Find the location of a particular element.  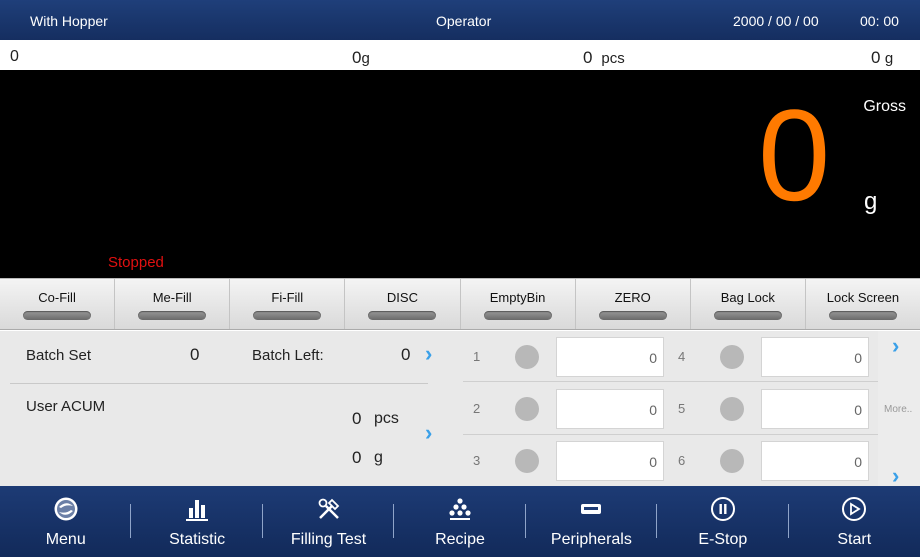

me-fill-indicator is located at coordinates (172, 315).